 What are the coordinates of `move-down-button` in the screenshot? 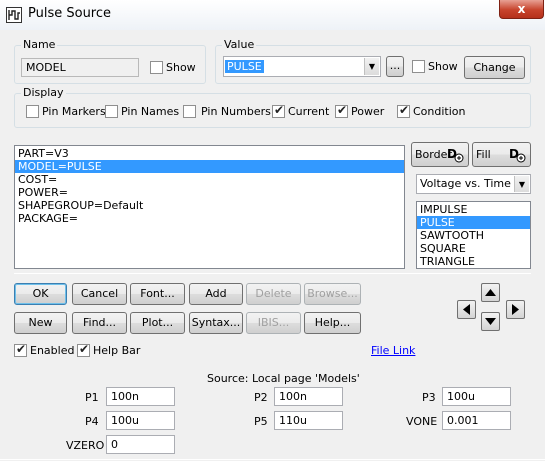 It's located at (490, 321).